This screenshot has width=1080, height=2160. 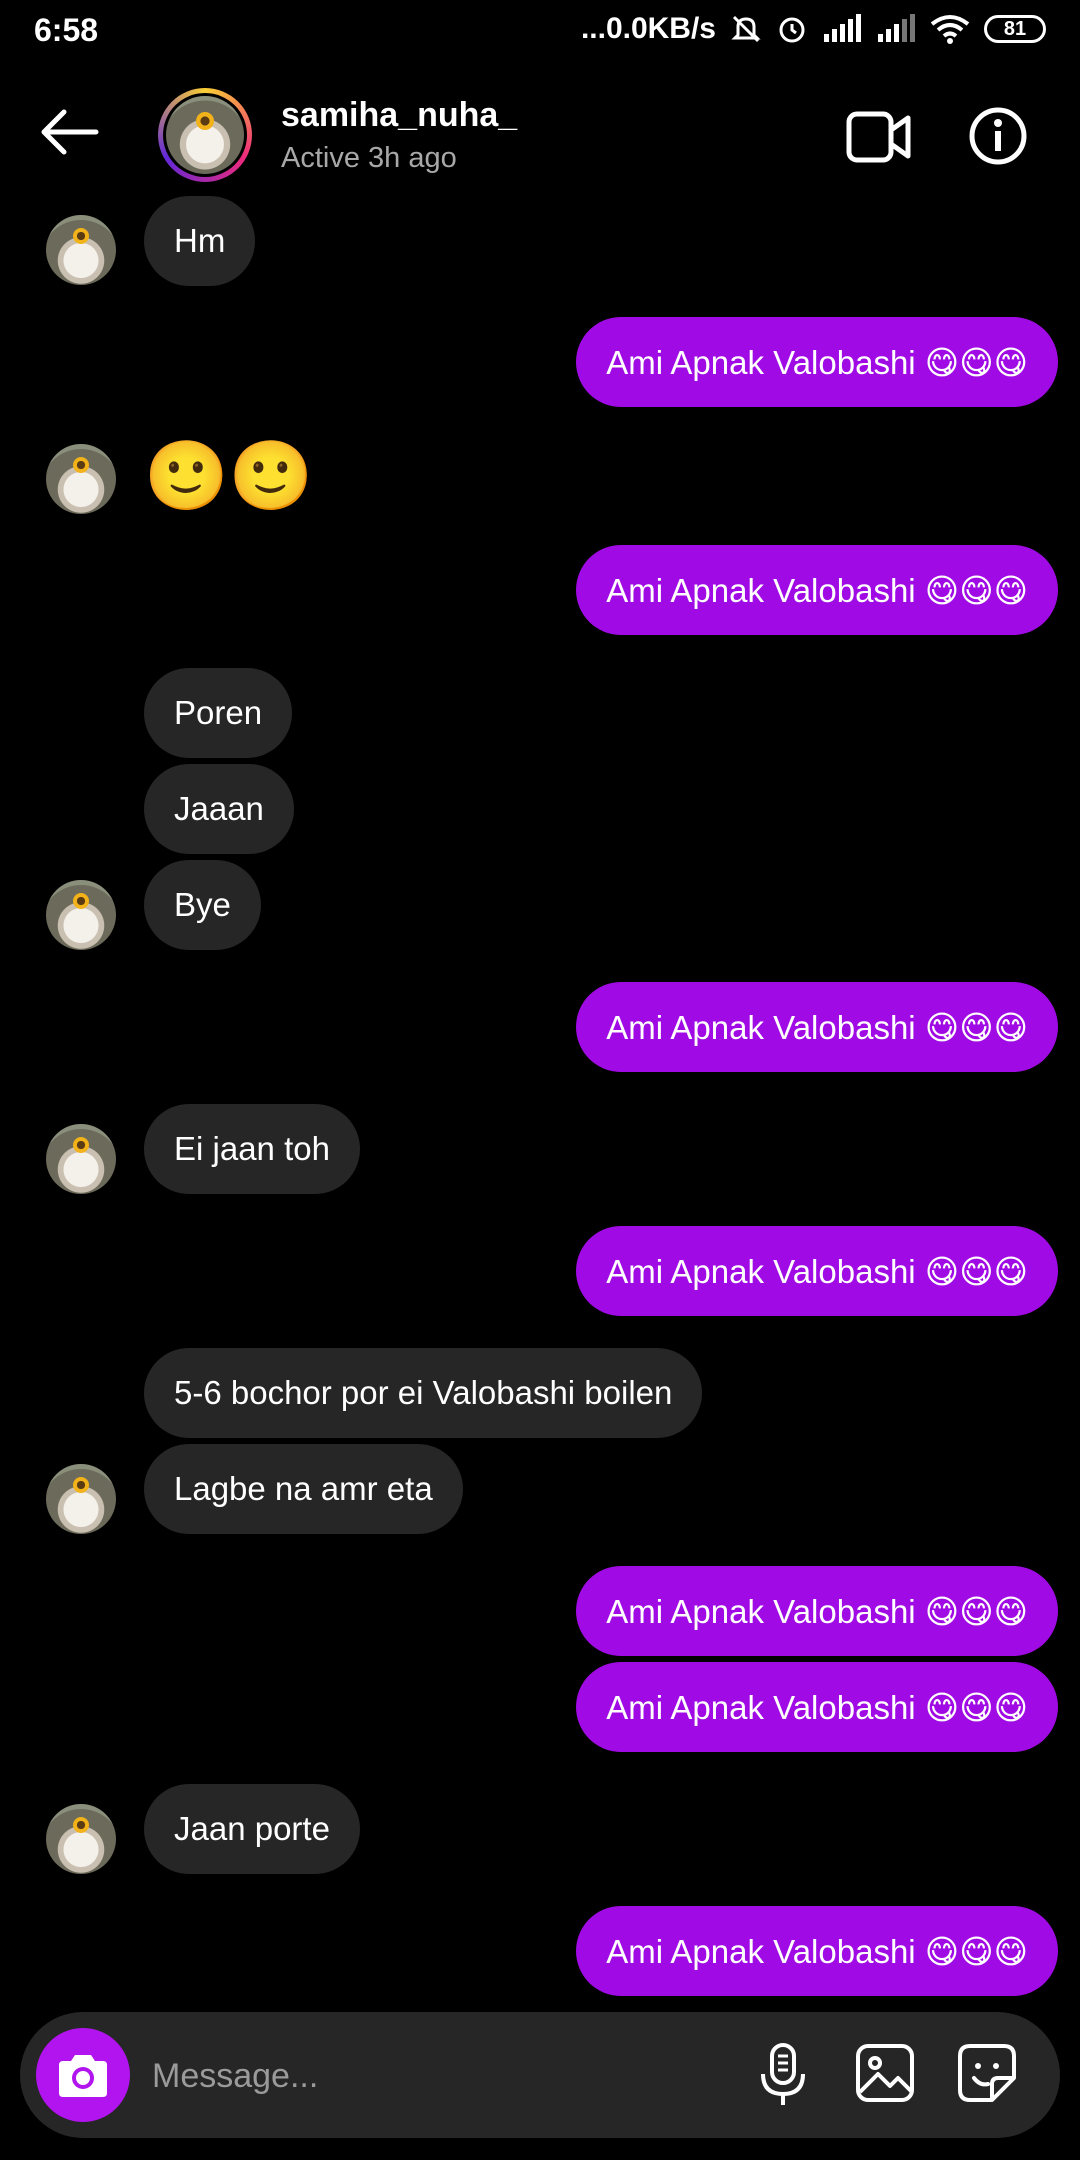 What do you see at coordinates (252, 1149) in the screenshot?
I see `message-incoming: Ei jaan toh` at bounding box center [252, 1149].